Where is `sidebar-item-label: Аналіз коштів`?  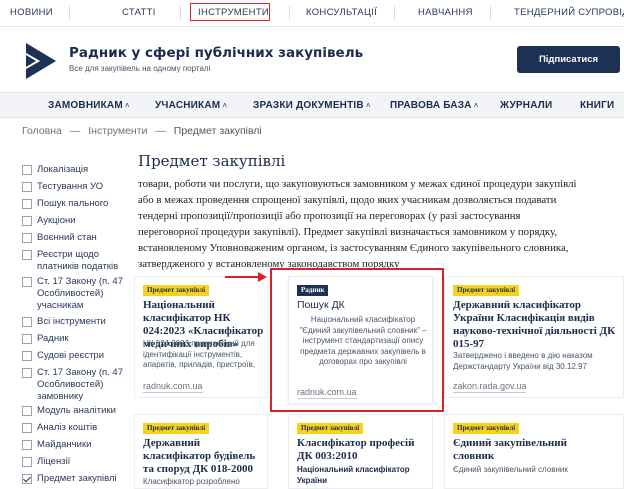
sidebar-item-label: Аналіз коштів is located at coordinates (67, 427).